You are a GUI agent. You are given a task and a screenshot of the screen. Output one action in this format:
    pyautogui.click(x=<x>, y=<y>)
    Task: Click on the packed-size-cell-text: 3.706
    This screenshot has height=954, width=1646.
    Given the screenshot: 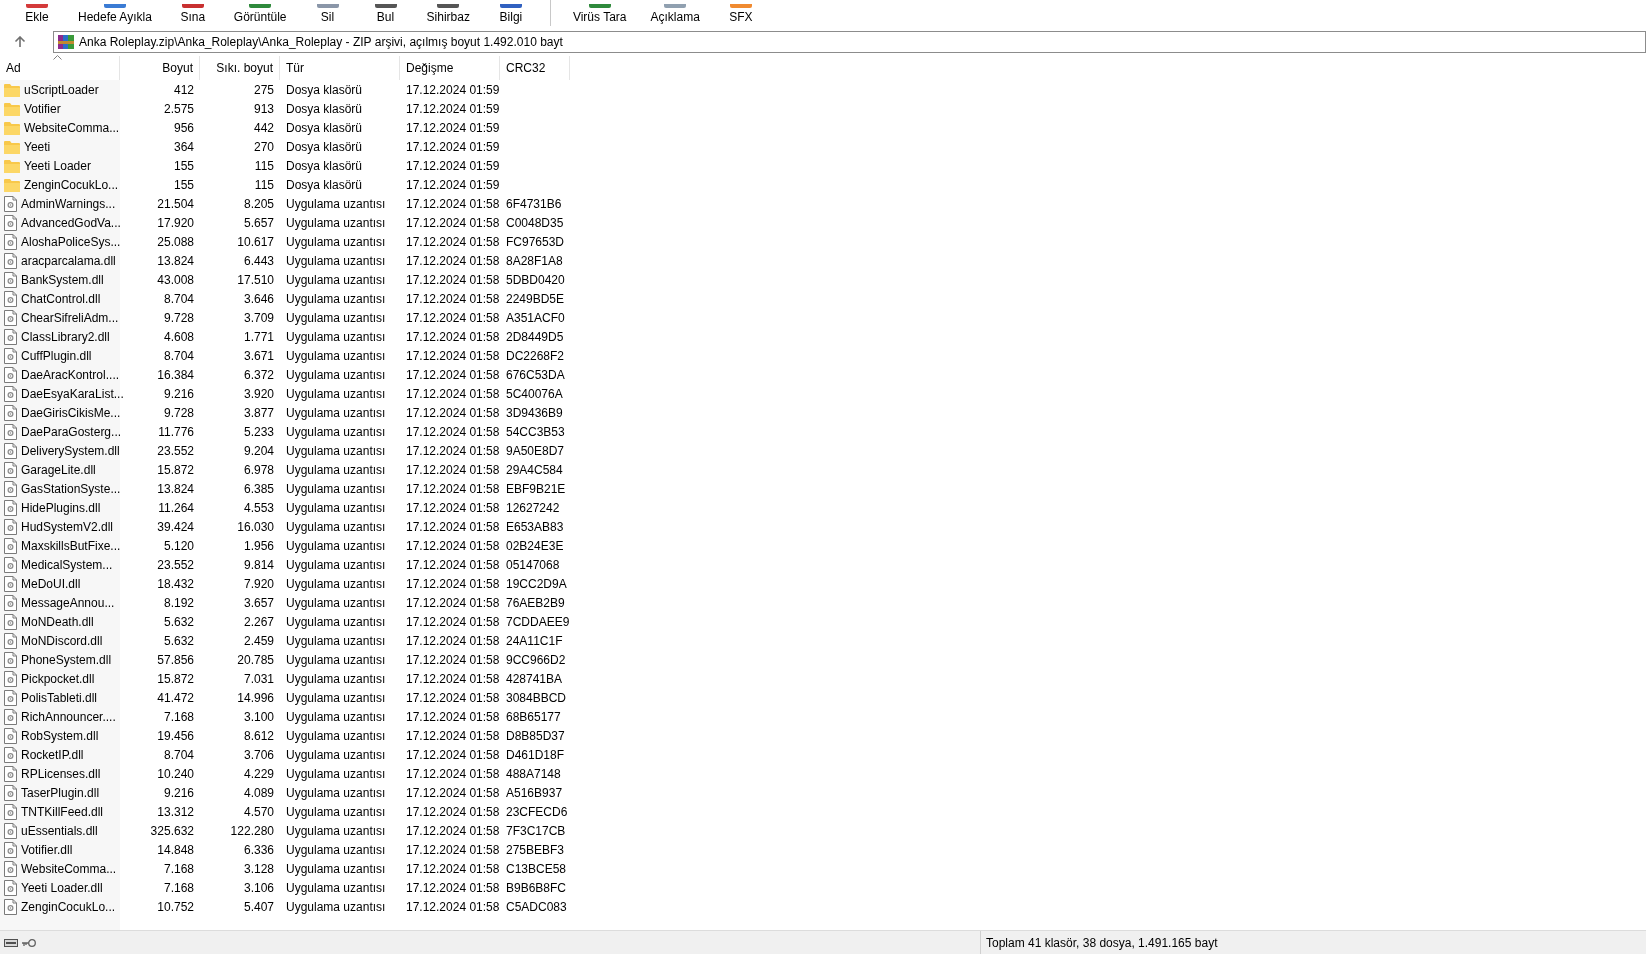 What is the action you would take?
    pyautogui.click(x=258, y=755)
    